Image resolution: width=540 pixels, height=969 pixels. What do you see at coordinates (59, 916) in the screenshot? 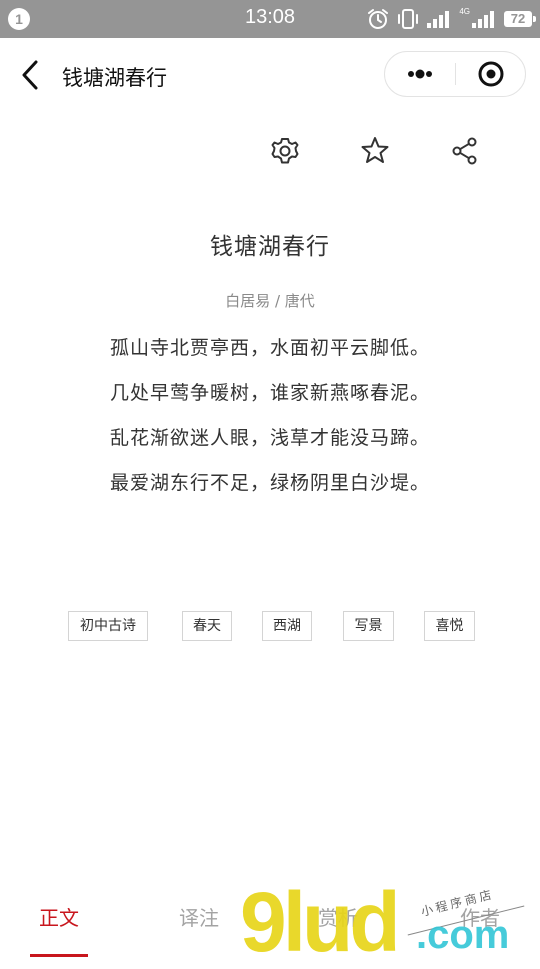
I see `tab-main-text: 正文` at bounding box center [59, 916].